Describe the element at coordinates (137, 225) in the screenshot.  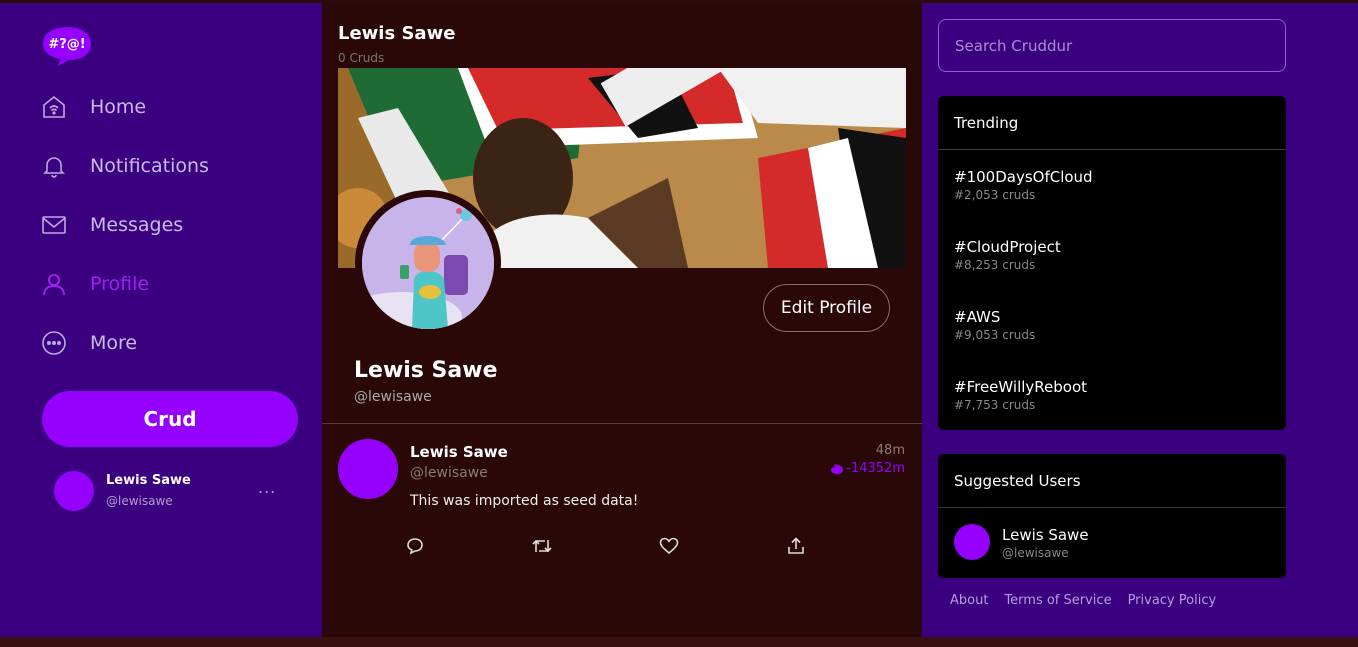
I see `nav-messages-label: Messages` at that location.